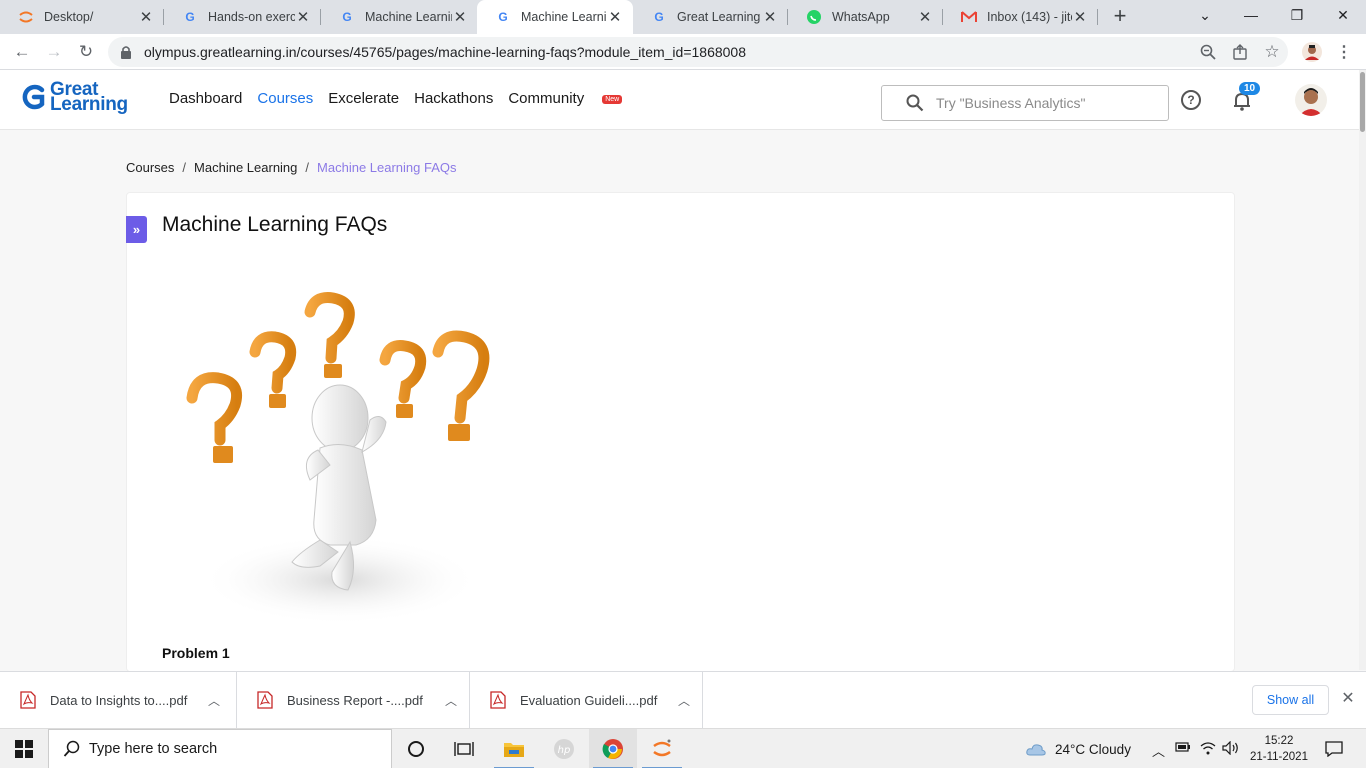 The image size is (1366, 768). I want to click on scrollbar-thumb, so click(1362, 102).